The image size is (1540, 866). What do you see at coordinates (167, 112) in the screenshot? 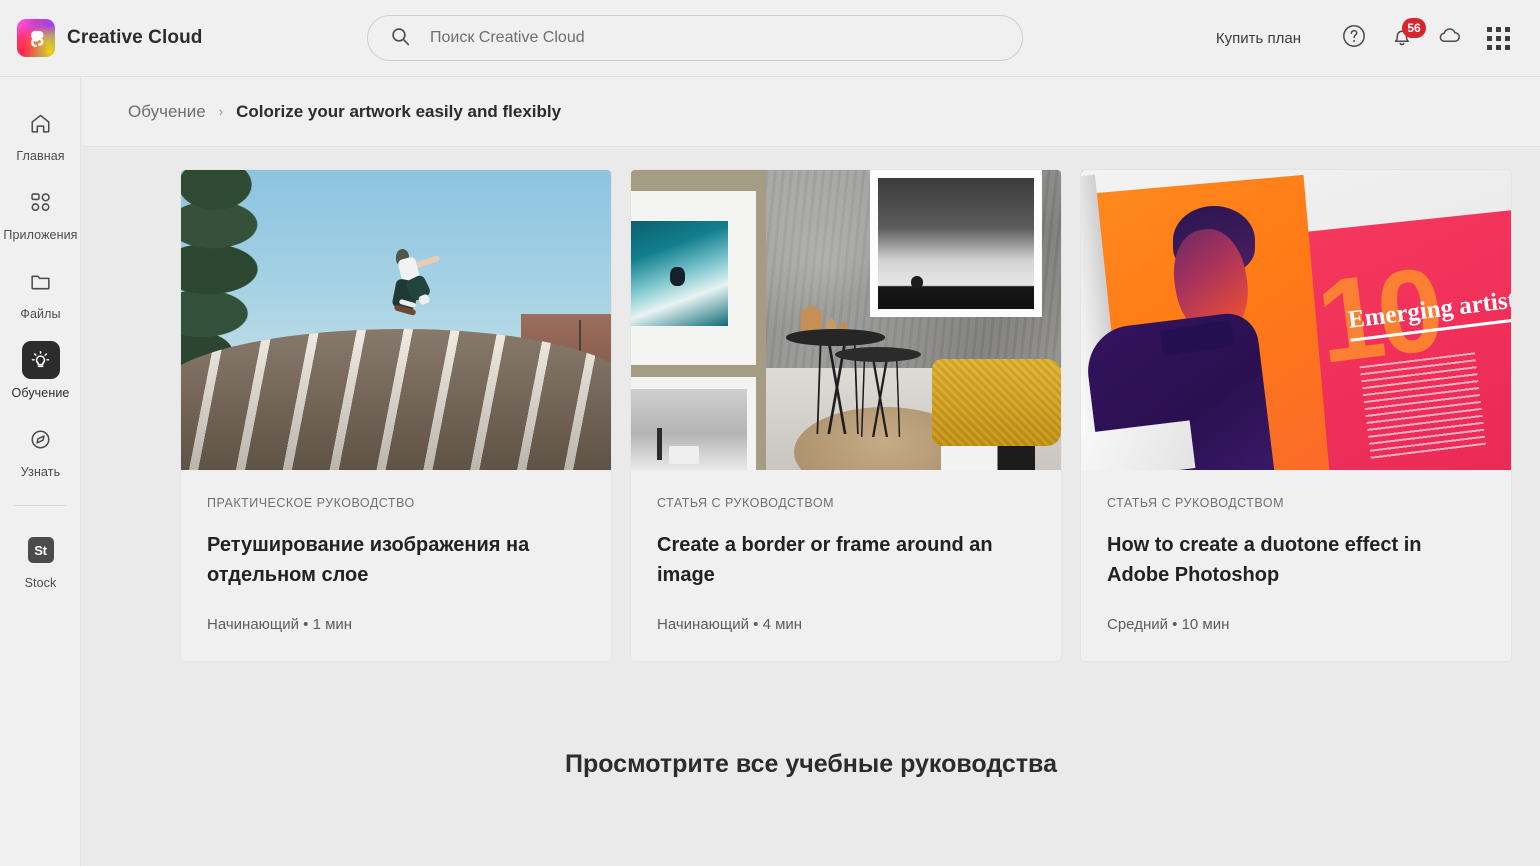
I see `breadcrumb-root-link: Обучение` at bounding box center [167, 112].